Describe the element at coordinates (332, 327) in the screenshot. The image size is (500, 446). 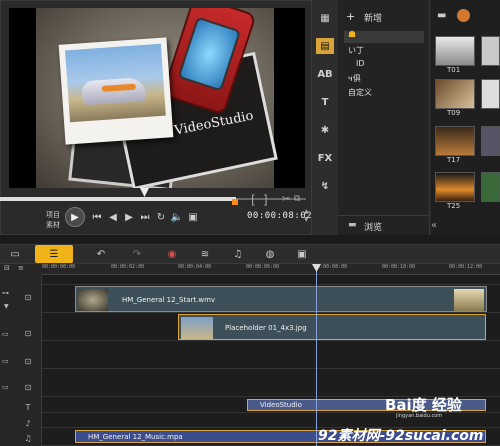
I see `overlay-clip: Placeholder 01_4x3.jpg` at that location.